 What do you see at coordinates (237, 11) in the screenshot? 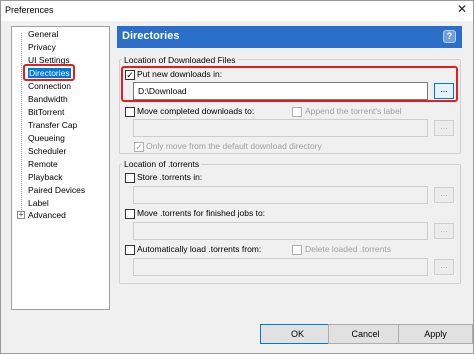
I see `title-bar: Preferences ✕` at bounding box center [237, 11].